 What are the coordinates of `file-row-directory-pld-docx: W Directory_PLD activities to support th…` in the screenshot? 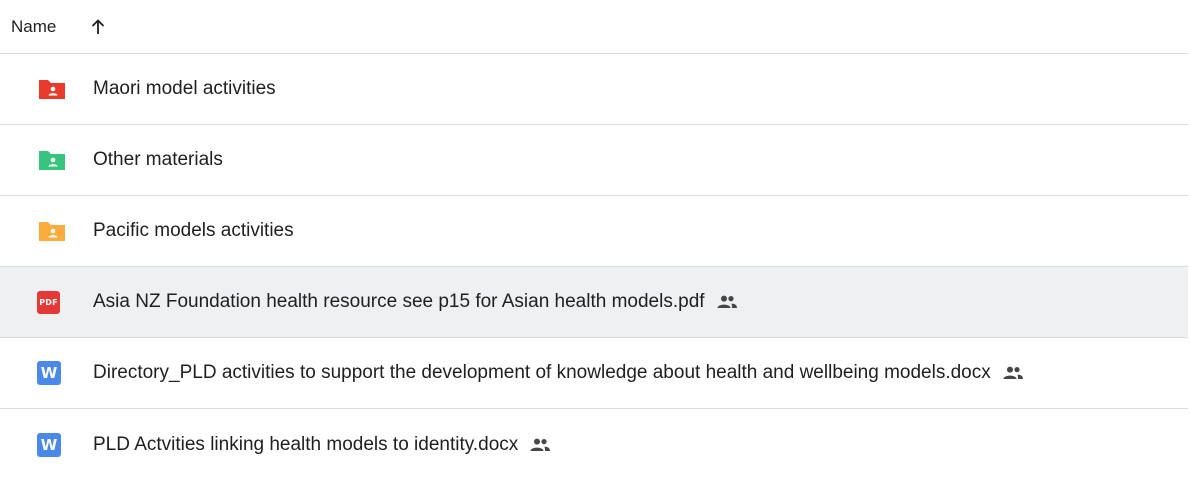 It's located at (594, 373).